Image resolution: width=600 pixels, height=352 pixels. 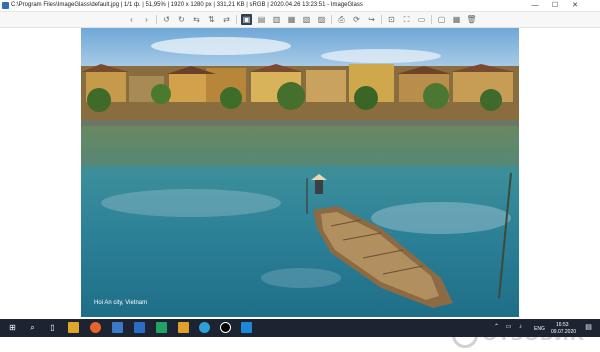 I want to click on file-explorer-icon, so click(x=73, y=327).